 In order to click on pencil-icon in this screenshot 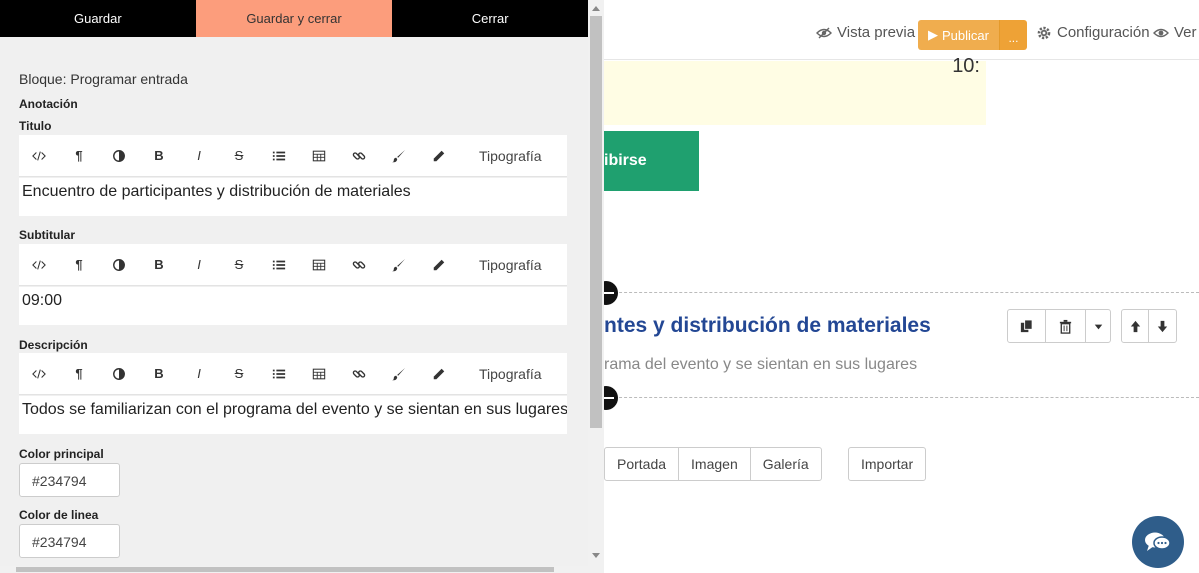, I will do `click(439, 264)`.